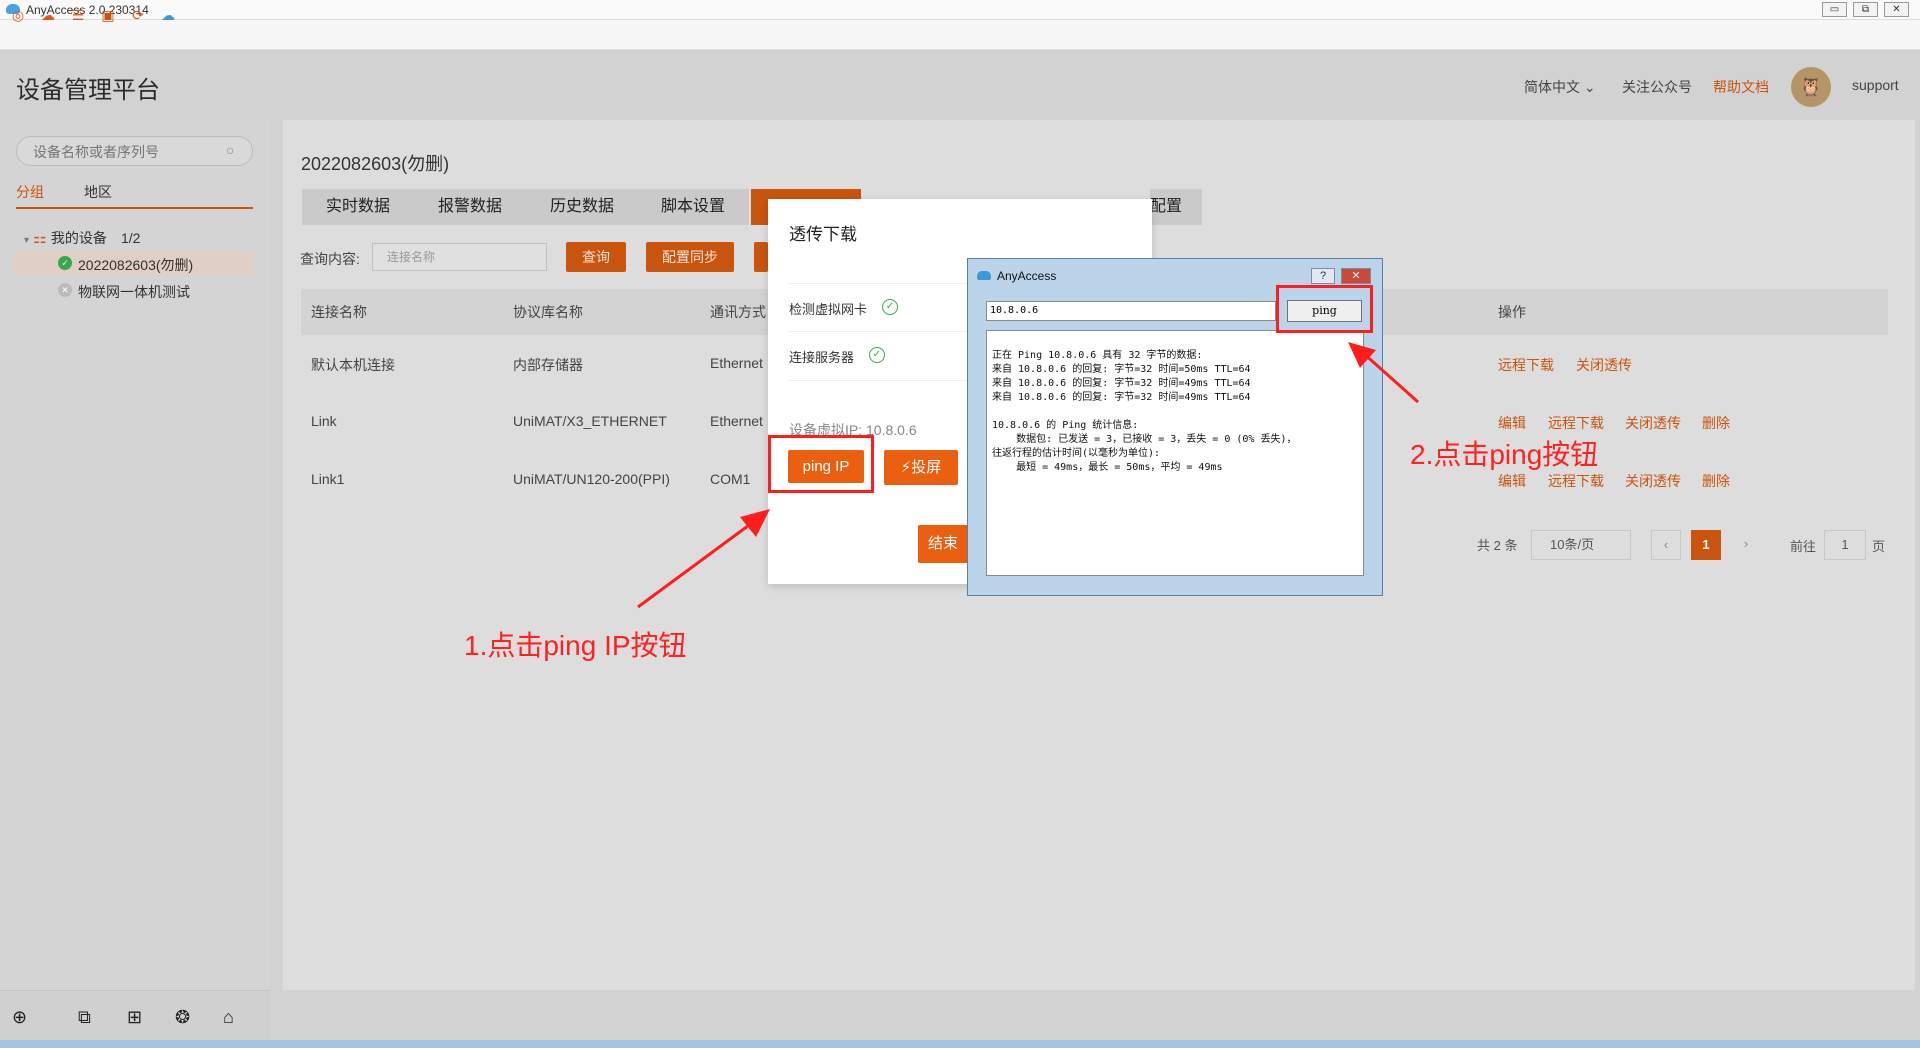 This screenshot has height=1048, width=1920. What do you see at coordinates (1027, 276) in the screenshot?
I see `ping-window-title: AnyAccess` at bounding box center [1027, 276].